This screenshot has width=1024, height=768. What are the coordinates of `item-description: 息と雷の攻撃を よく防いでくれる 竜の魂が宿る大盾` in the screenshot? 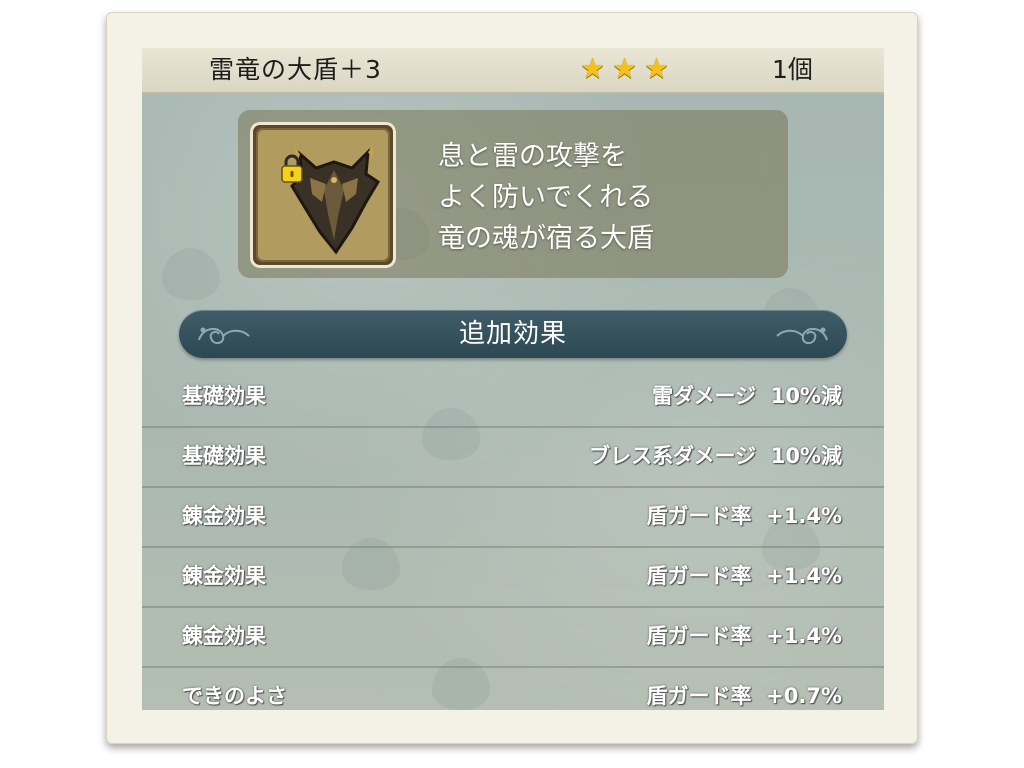 It's located at (546, 197).